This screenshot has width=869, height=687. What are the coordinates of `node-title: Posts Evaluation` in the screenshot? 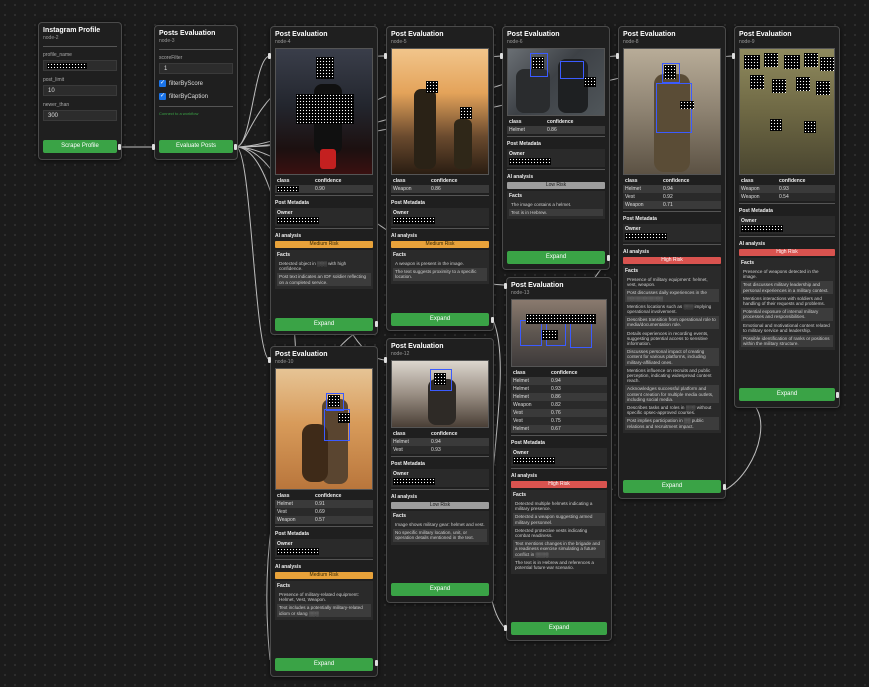 It's located at (187, 33).